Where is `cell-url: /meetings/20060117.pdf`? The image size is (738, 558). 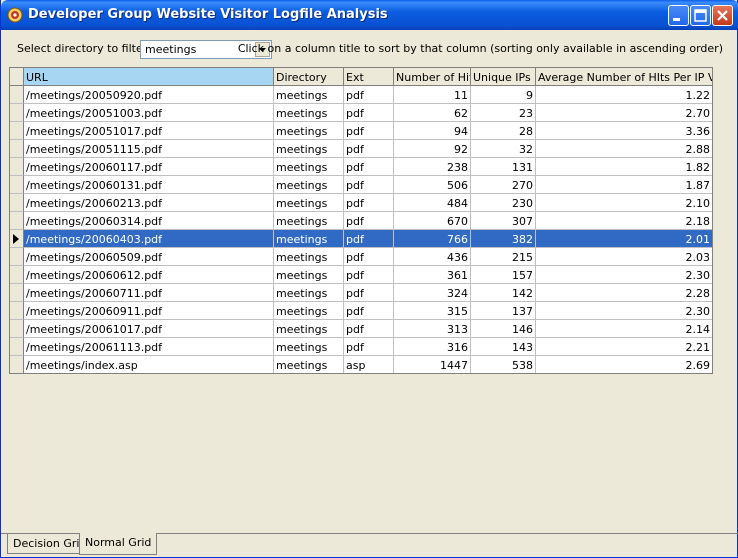
cell-url: /meetings/20060117.pdf is located at coordinates (149, 167).